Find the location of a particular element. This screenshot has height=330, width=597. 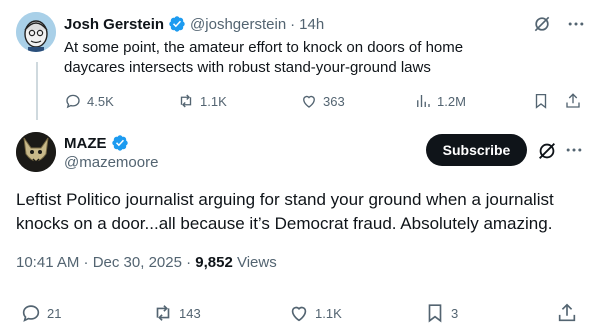

reply-button: 4.5K is located at coordinates (89, 101).